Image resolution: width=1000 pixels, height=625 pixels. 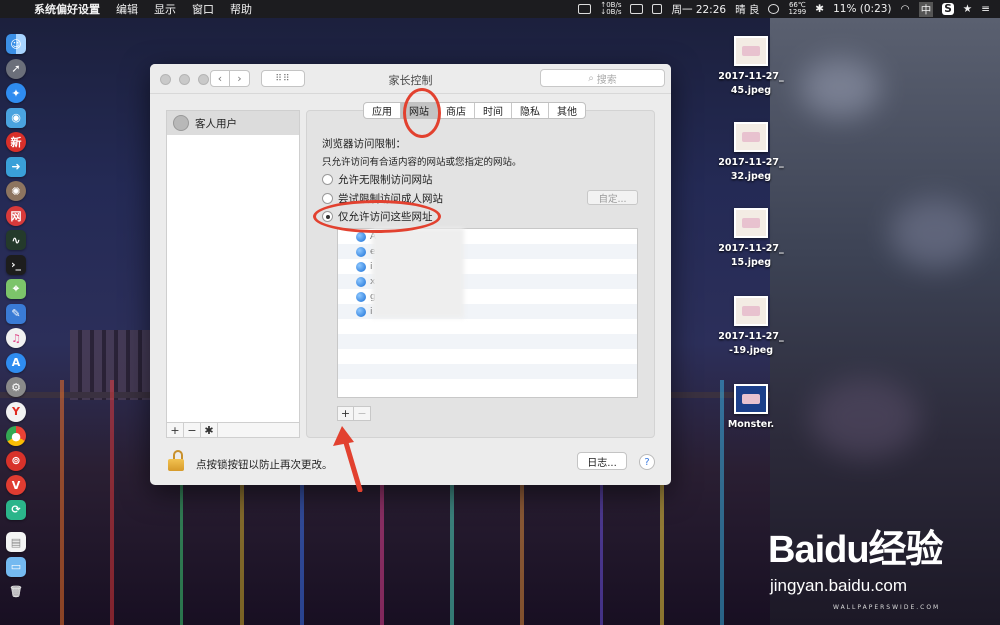 I want to click on add-user-button: +, so click(x=175, y=430).